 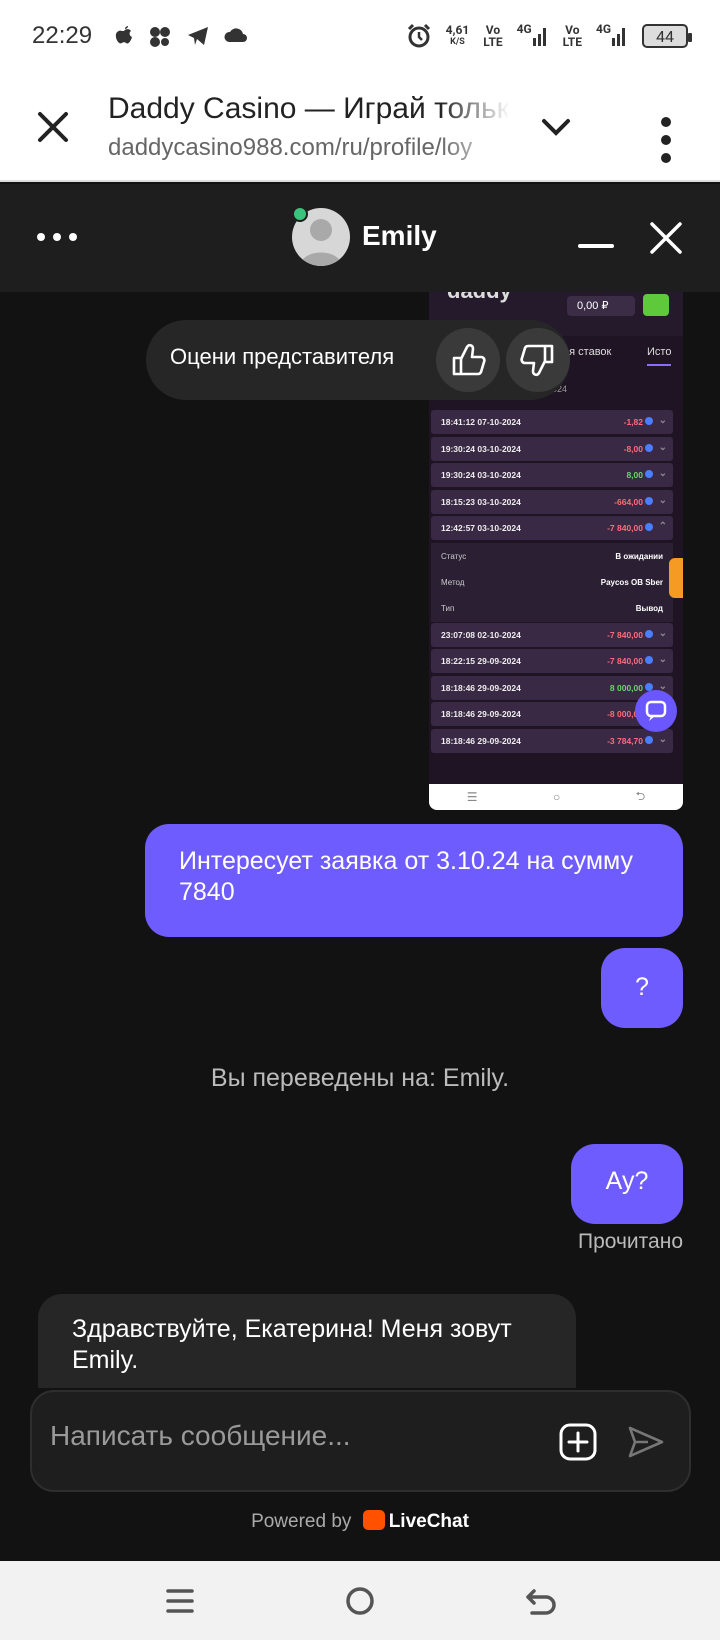 What do you see at coordinates (360, 238) in the screenshot?
I see `chat-header: Emily` at bounding box center [360, 238].